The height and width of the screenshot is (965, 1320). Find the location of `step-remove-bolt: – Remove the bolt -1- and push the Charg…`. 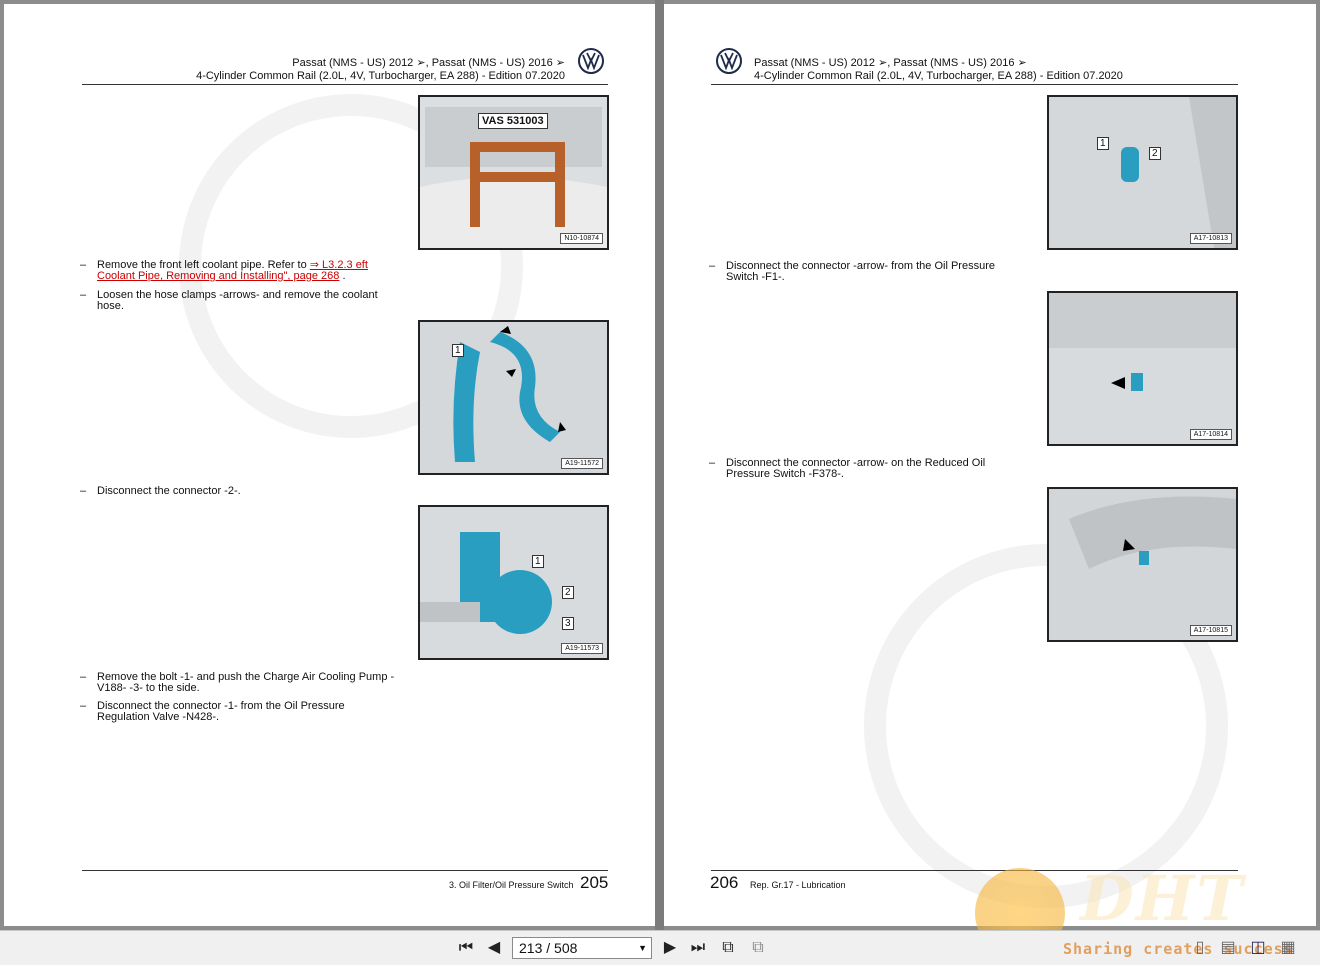

step-remove-bolt: – Remove the bolt -1- and push the Charg… is located at coordinates (237, 682).